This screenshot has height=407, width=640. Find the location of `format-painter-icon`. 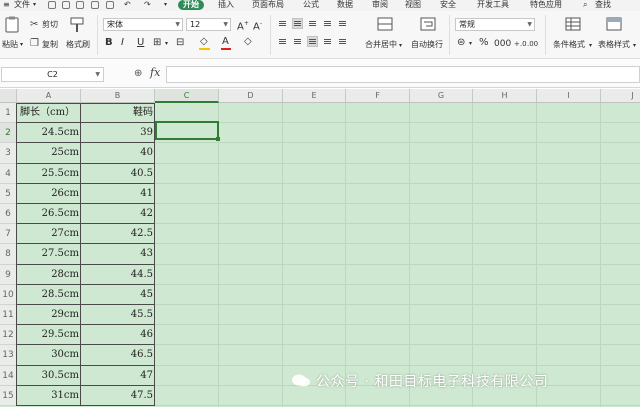

format-painter-icon is located at coordinates (77, 25).